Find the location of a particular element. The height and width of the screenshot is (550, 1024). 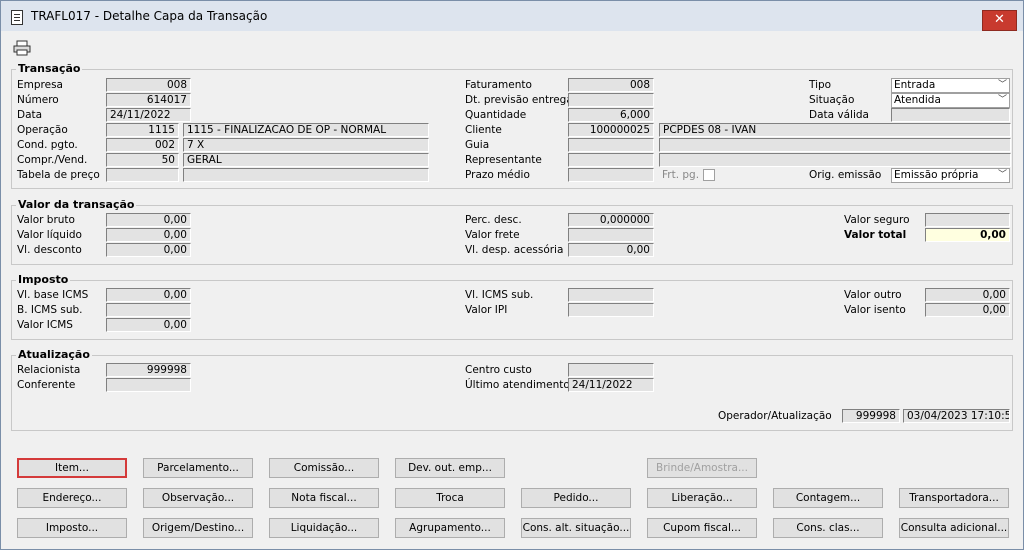

ipi-label: Valor IPI is located at coordinates (486, 310).